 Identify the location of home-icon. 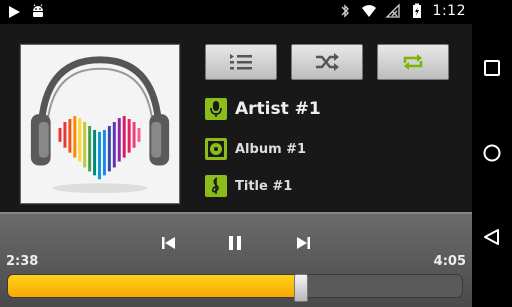
(492, 153).